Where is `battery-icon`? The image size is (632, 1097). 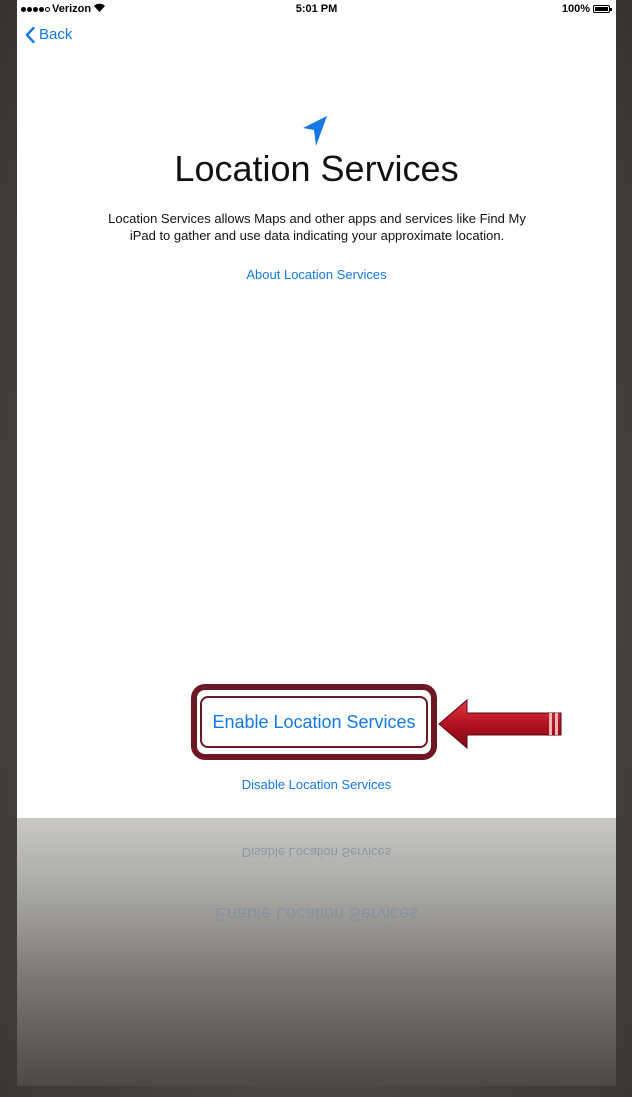 battery-icon is located at coordinates (602, 9).